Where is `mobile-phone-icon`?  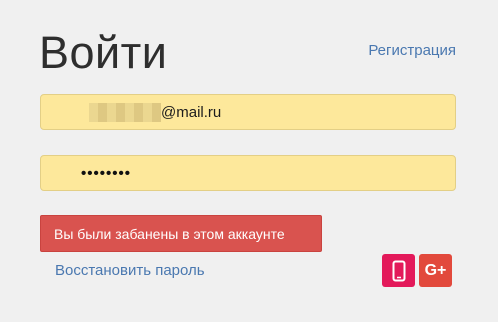 mobile-phone-icon is located at coordinates (398, 270).